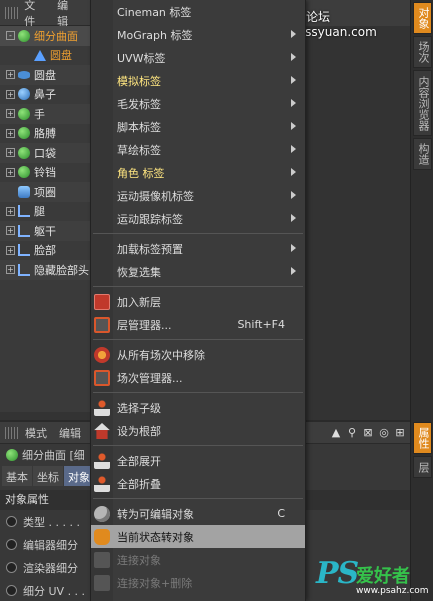  I want to click on menu-item: 角色 标签, so click(198, 172).